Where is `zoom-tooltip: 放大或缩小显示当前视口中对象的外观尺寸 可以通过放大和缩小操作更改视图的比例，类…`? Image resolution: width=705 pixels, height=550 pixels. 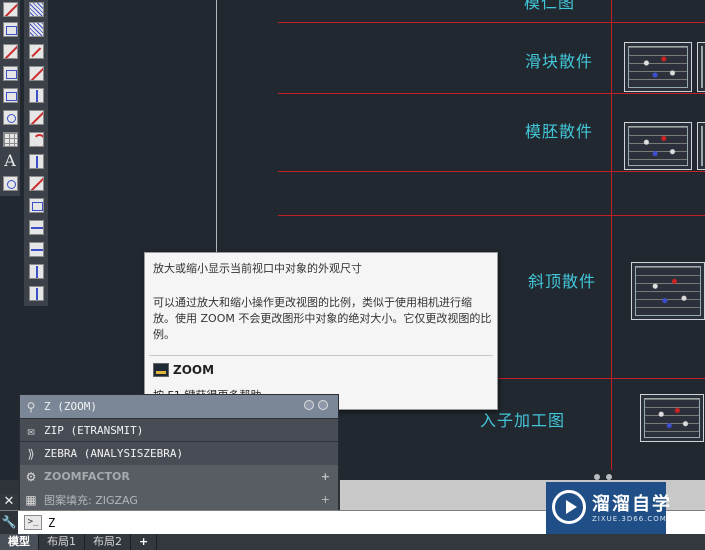
zoom-tooltip: 放大或缩小显示当前视口中对象的外观尺寸 可以通过放大和缩小操作更改视图的比例，类… is located at coordinates (321, 331).